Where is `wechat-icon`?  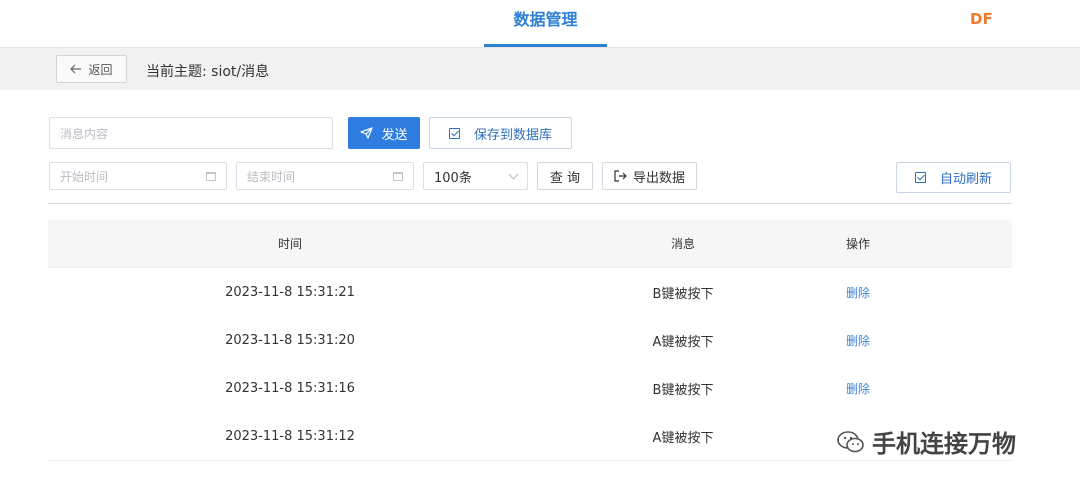 wechat-icon is located at coordinates (850, 441).